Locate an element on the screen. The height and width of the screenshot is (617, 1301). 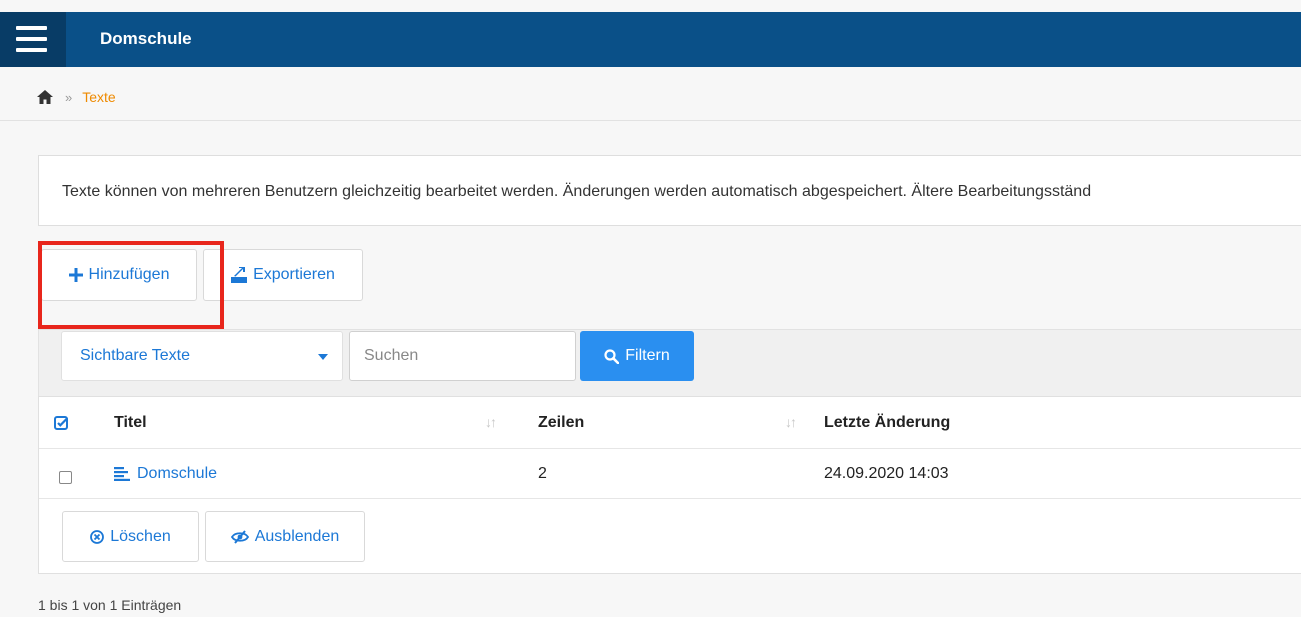
column-header-modified: Letzte Änderung is located at coordinates (887, 422).